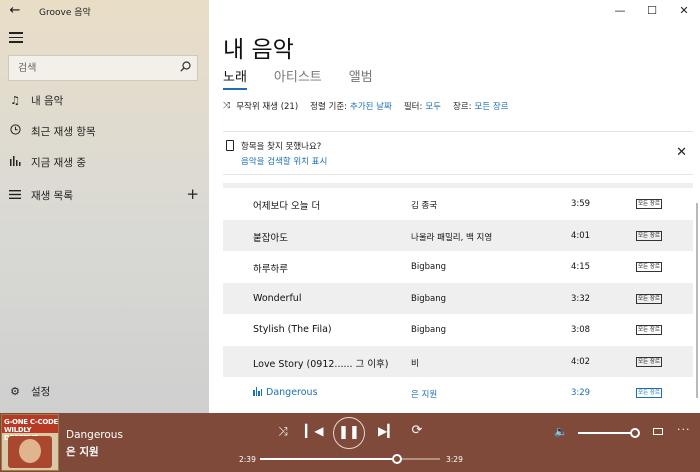 This screenshot has height=472, width=700. What do you see at coordinates (413, 107) in the screenshot?
I see `filter-label: 필터:` at bounding box center [413, 107].